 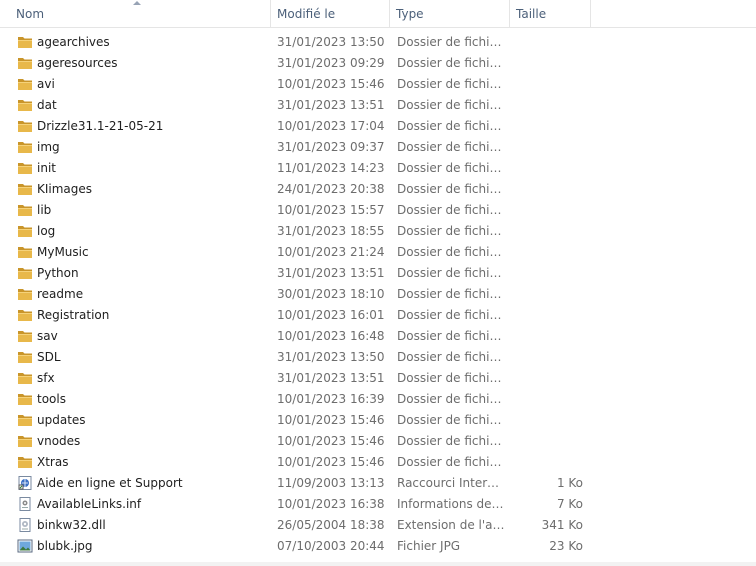 I want to click on column-header-type: Type, so click(x=450, y=13).